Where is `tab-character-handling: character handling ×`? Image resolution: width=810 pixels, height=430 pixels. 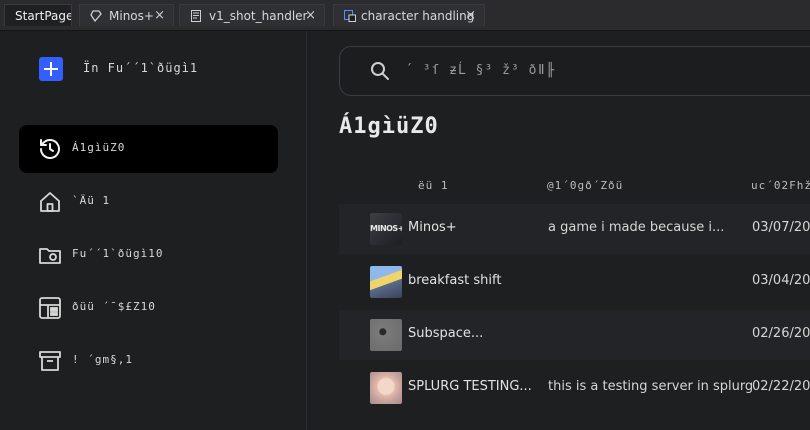
tab-character-handling: character handling × is located at coordinates (409, 15).